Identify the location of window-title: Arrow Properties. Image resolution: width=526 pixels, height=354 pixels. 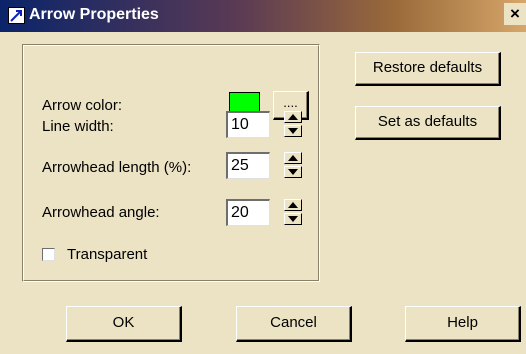
(94, 14).